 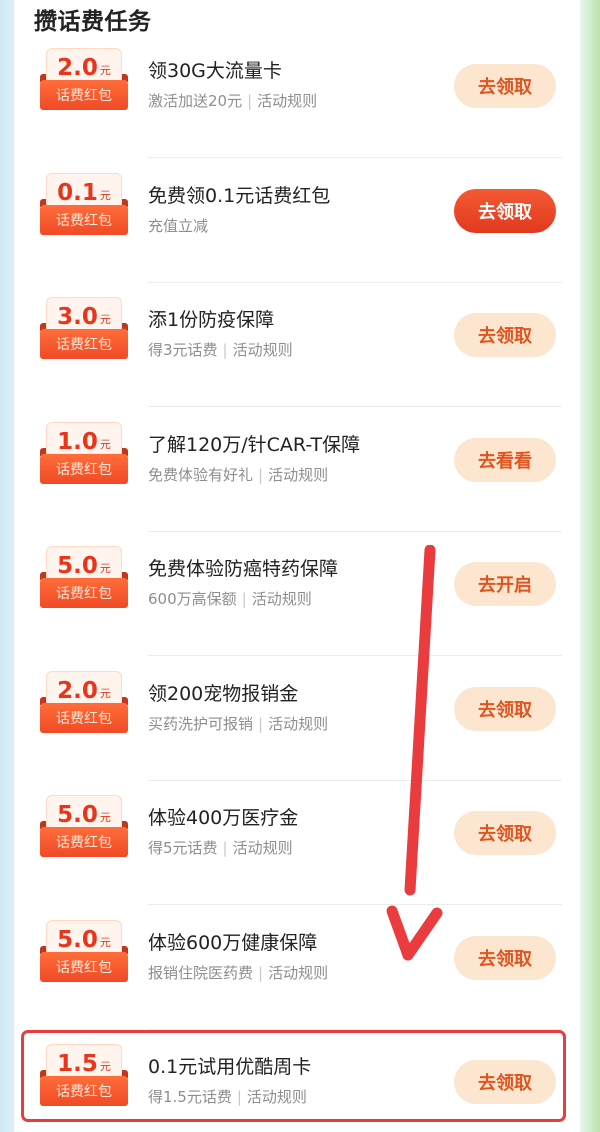 I want to click on badge-amount-box: 3.0 元, so click(x=84, y=315).